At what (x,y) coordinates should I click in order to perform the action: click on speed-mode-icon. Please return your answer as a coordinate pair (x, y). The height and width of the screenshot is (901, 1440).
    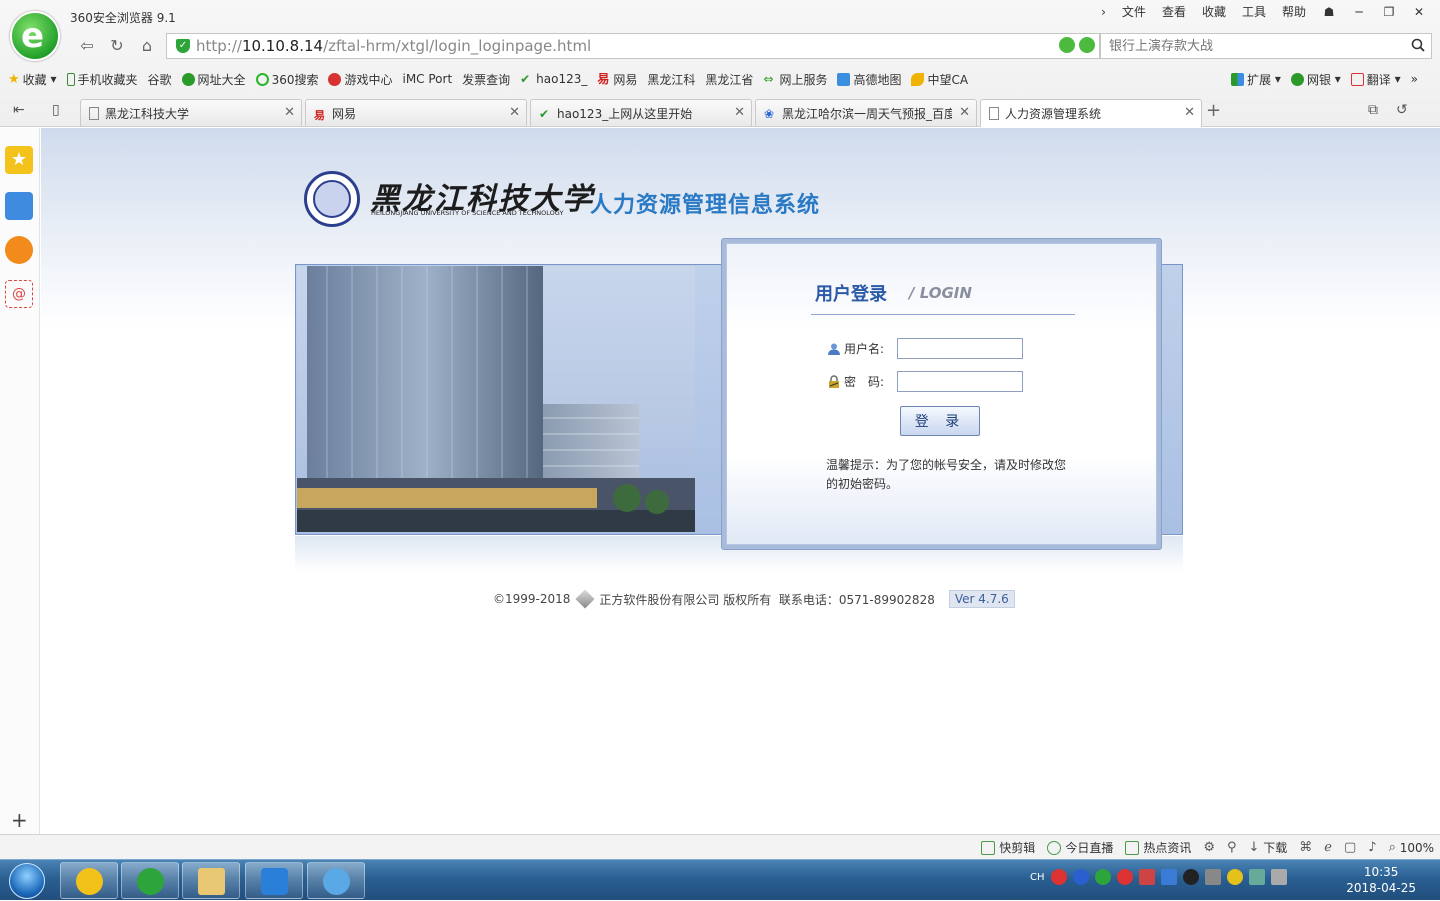
    Looking at the image, I should click on (1067, 45).